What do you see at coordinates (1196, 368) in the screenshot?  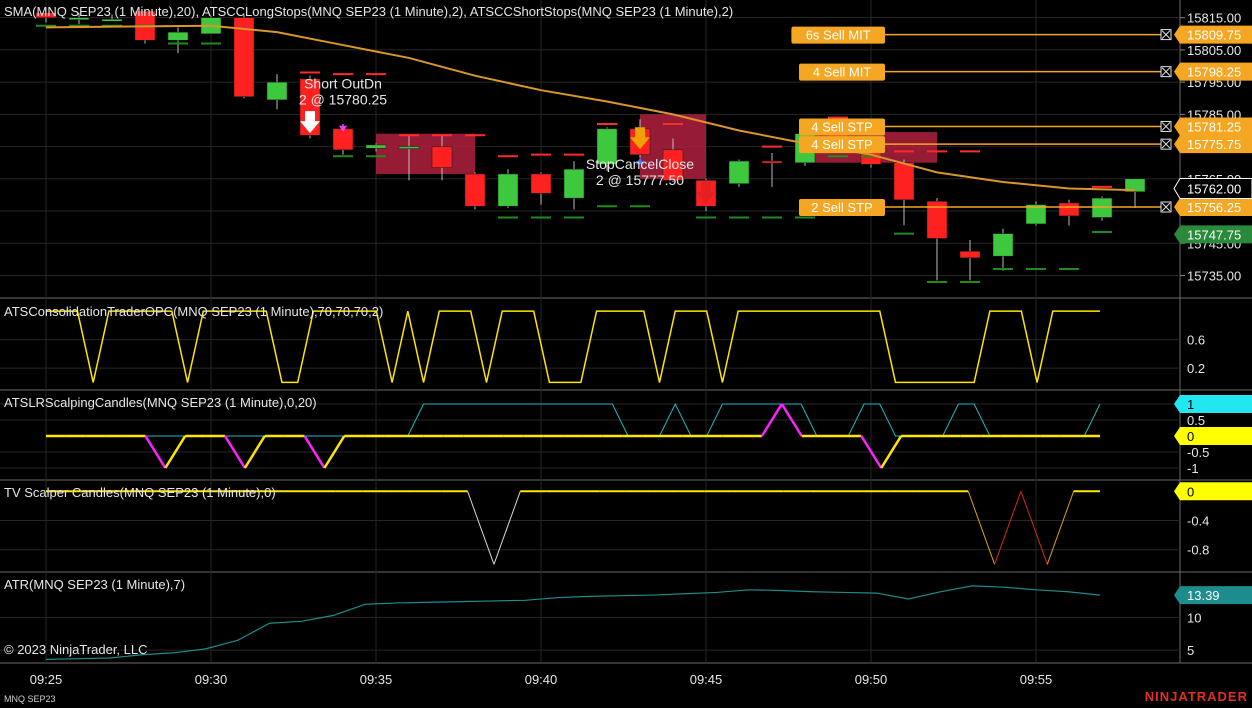 I see `consolidation-tick-label: 0.2` at bounding box center [1196, 368].